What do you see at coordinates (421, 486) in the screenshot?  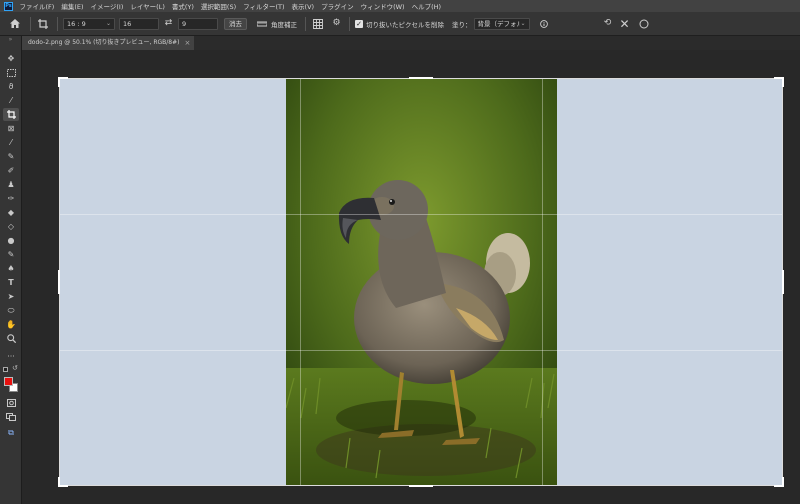 I see `crop-handle-bottom` at bounding box center [421, 486].